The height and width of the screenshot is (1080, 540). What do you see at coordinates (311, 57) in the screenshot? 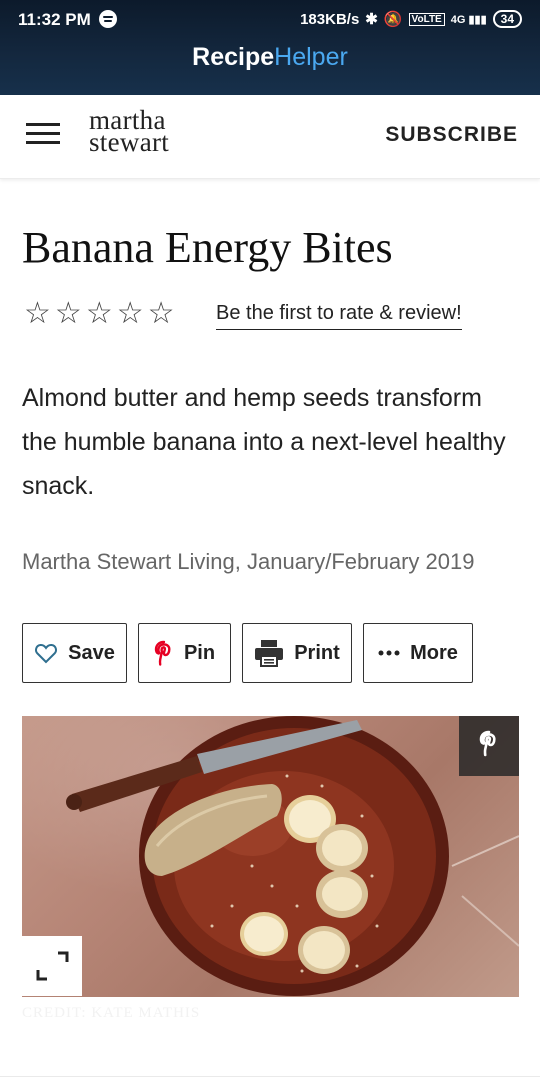
I see `app-brand-part2: Helper` at bounding box center [311, 57].